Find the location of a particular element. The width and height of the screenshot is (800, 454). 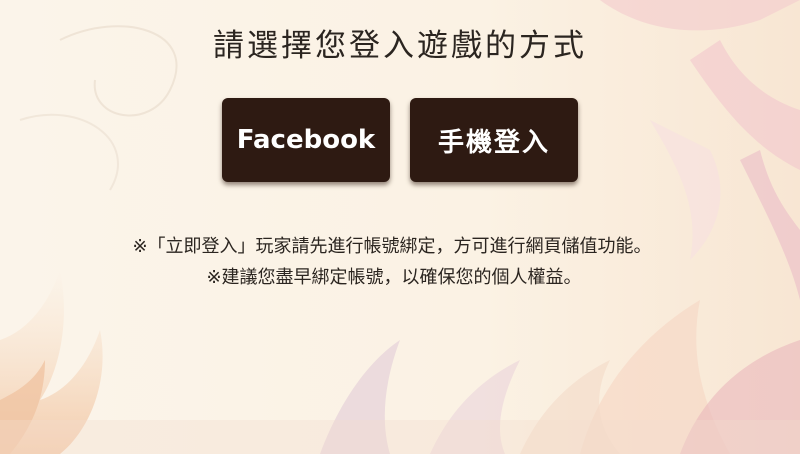

notice-binding-required: ※「立即登入」玩家請先進行帳號綁定，方可進行網頁儲值功能。 is located at coordinates (392, 246).